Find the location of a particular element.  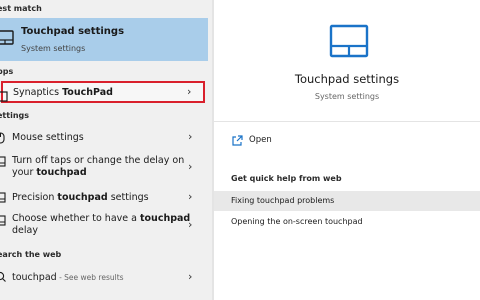

web-query: touchpad - See web results is located at coordinates (68, 277).